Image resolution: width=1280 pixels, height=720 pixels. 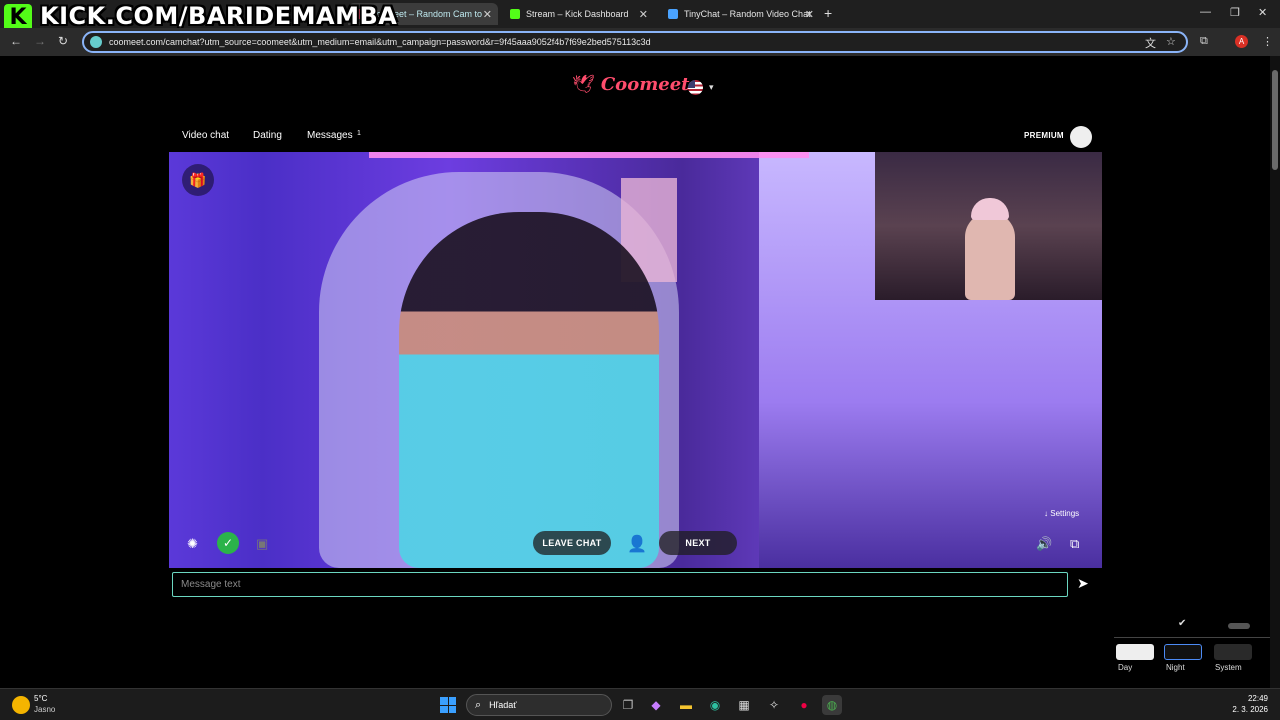 I want to click on back-arrow-icon: ←, so click(x=16, y=41).